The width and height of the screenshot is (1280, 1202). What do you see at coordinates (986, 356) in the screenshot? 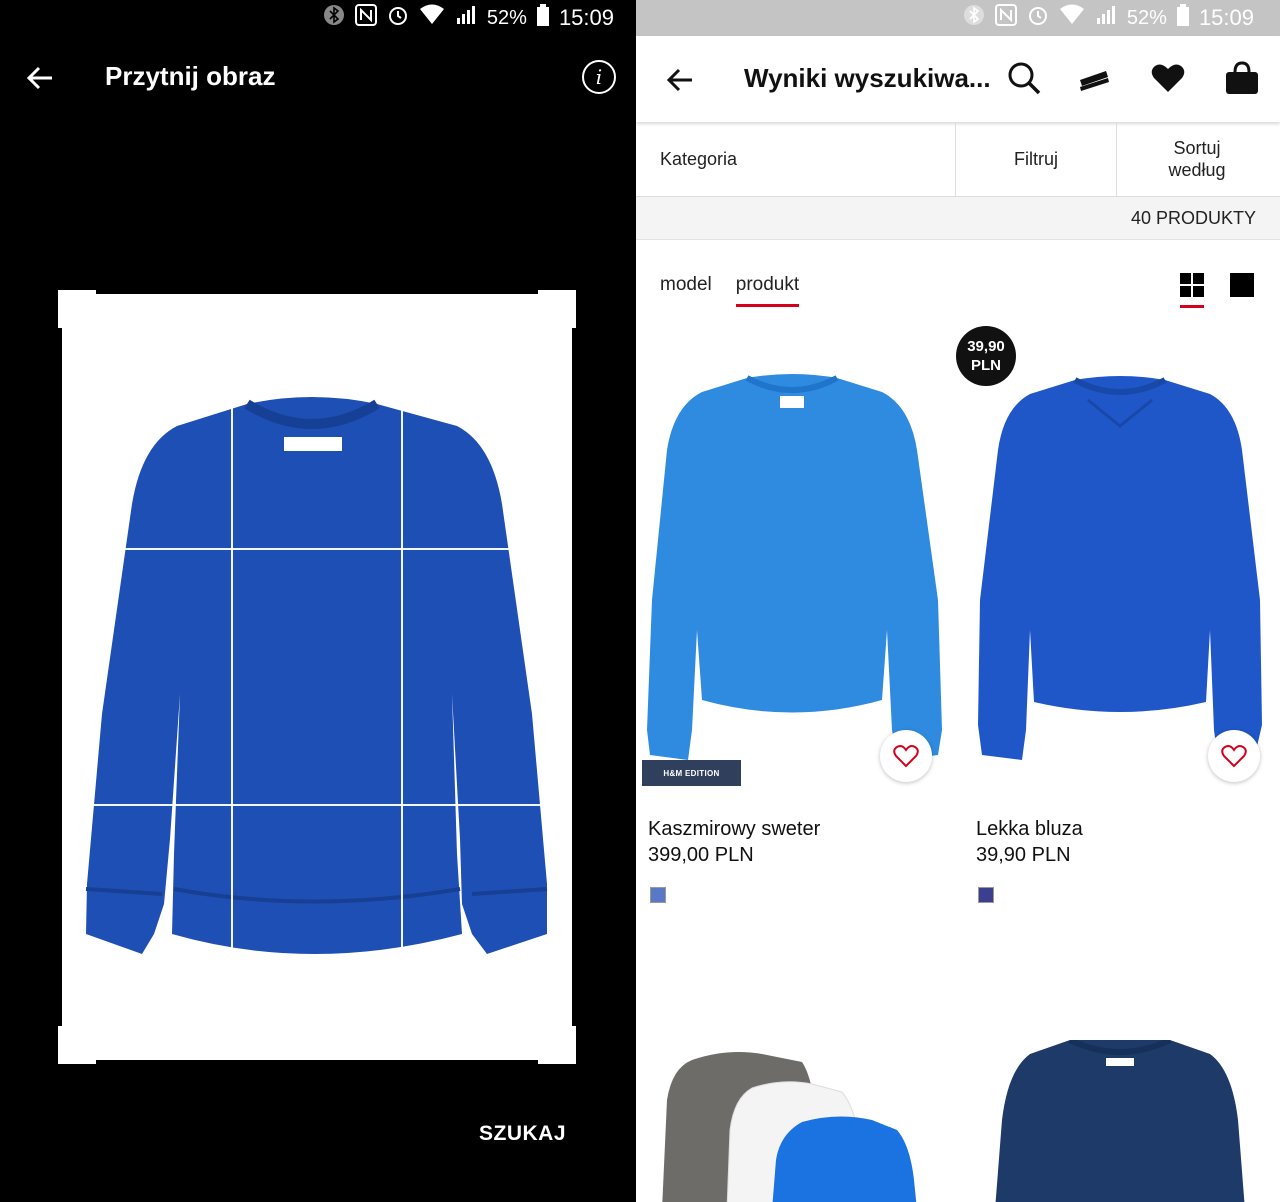
I see `price-badge: 39,90 PLN` at bounding box center [986, 356].